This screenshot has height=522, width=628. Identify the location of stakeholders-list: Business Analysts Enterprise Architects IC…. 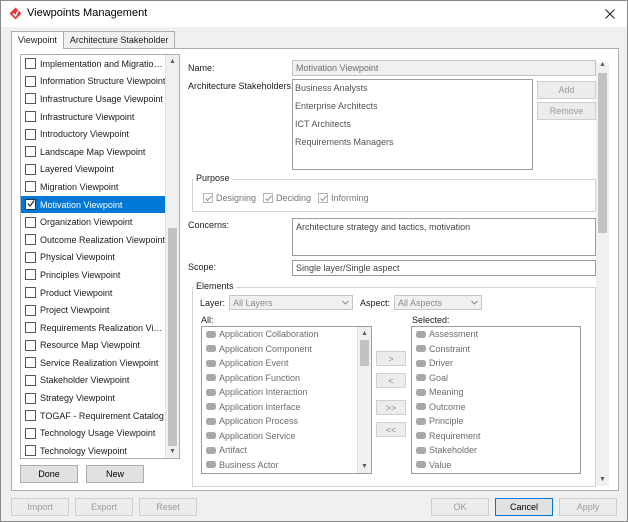
(412, 124).